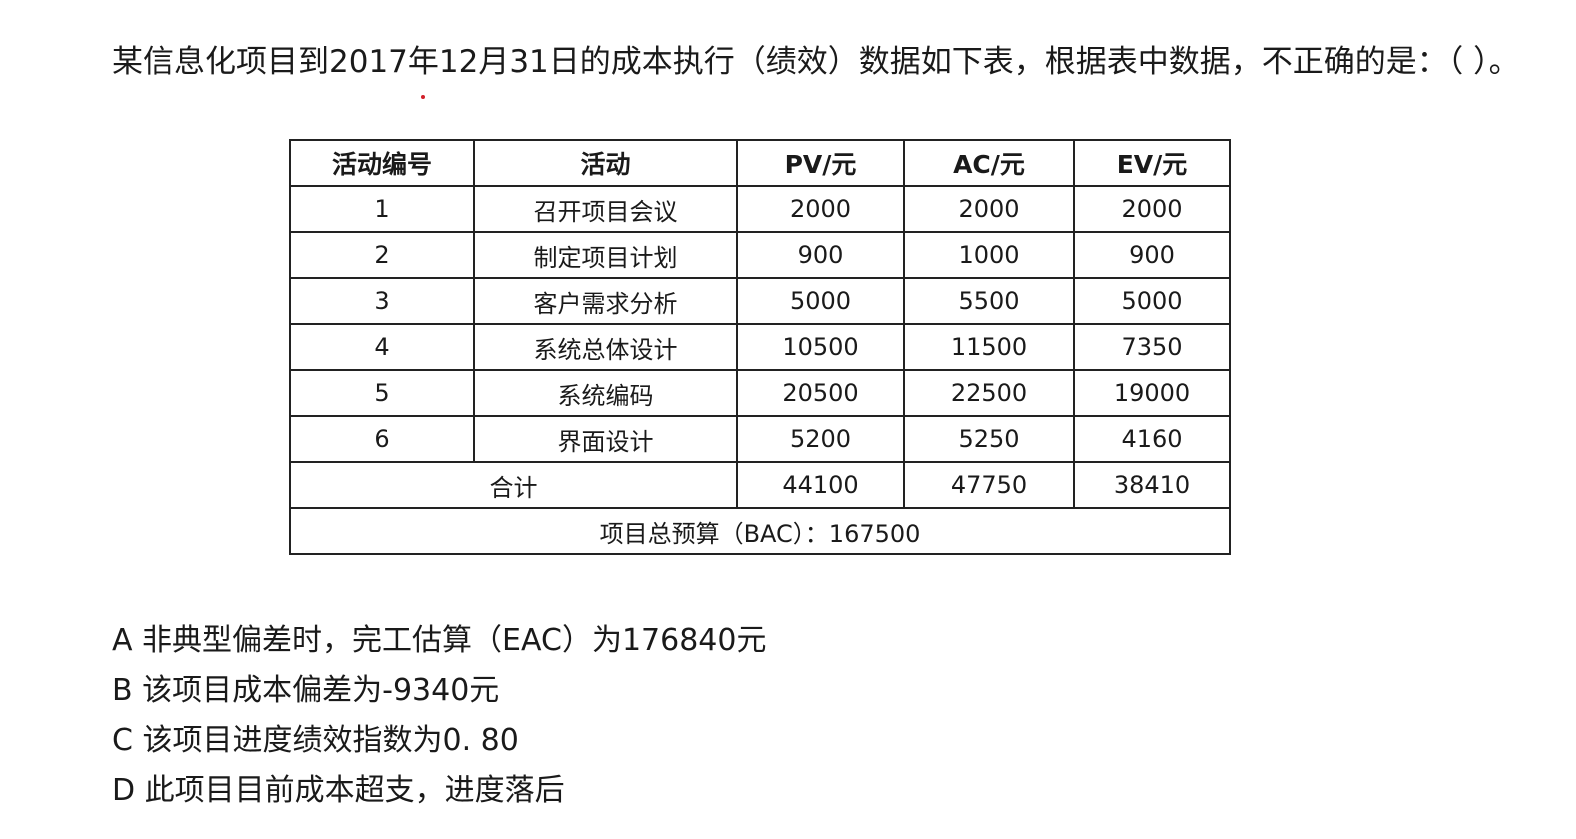  I want to click on cell-total-ev: 38410, so click(1152, 485).